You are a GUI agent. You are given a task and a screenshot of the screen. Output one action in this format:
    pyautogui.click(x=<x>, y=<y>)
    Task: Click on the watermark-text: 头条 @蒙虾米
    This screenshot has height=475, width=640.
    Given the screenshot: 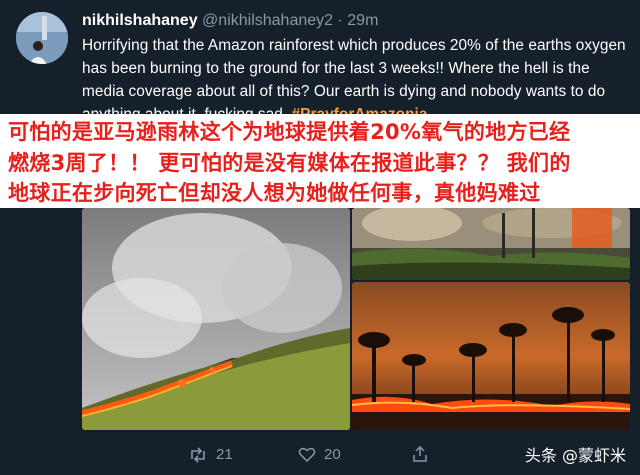 What is the action you would take?
    pyautogui.click(x=575, y=455)
    